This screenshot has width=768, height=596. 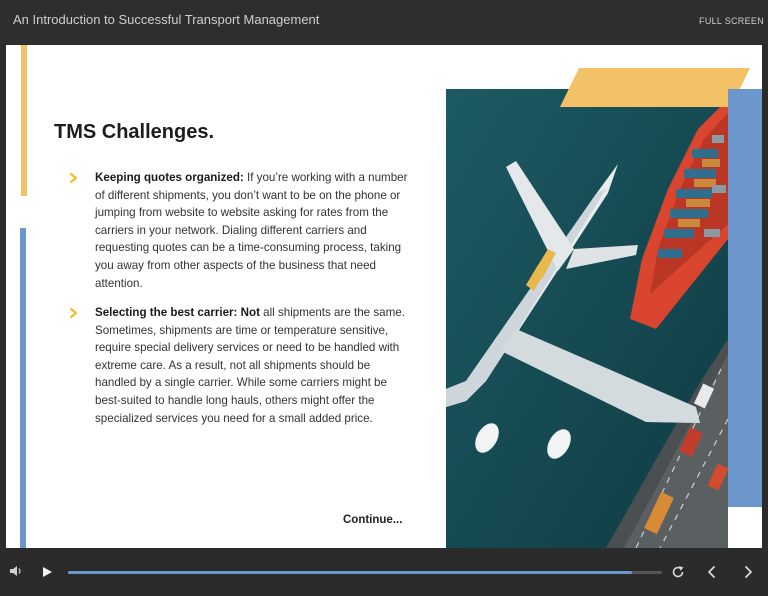 I want to click on volume-icon, so click(x=16, y=571).